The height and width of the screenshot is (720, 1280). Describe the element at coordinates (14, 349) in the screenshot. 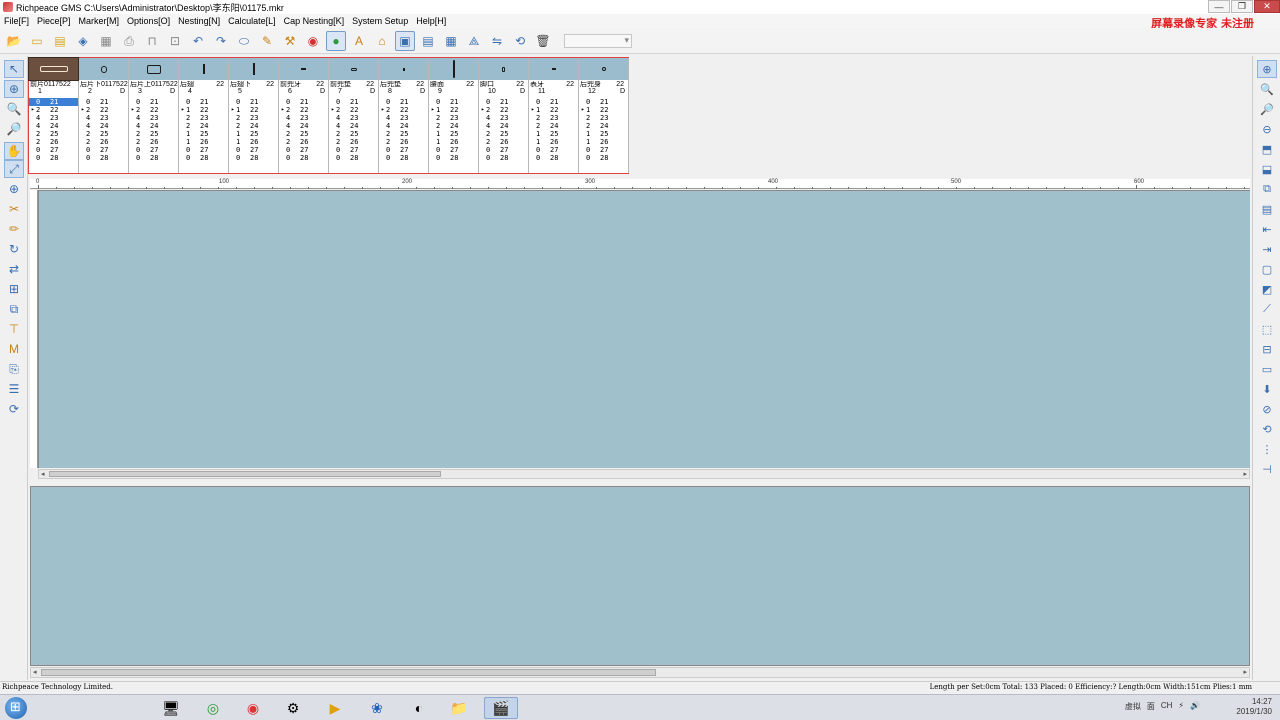

I see `marker-m-icon: M` at that location.